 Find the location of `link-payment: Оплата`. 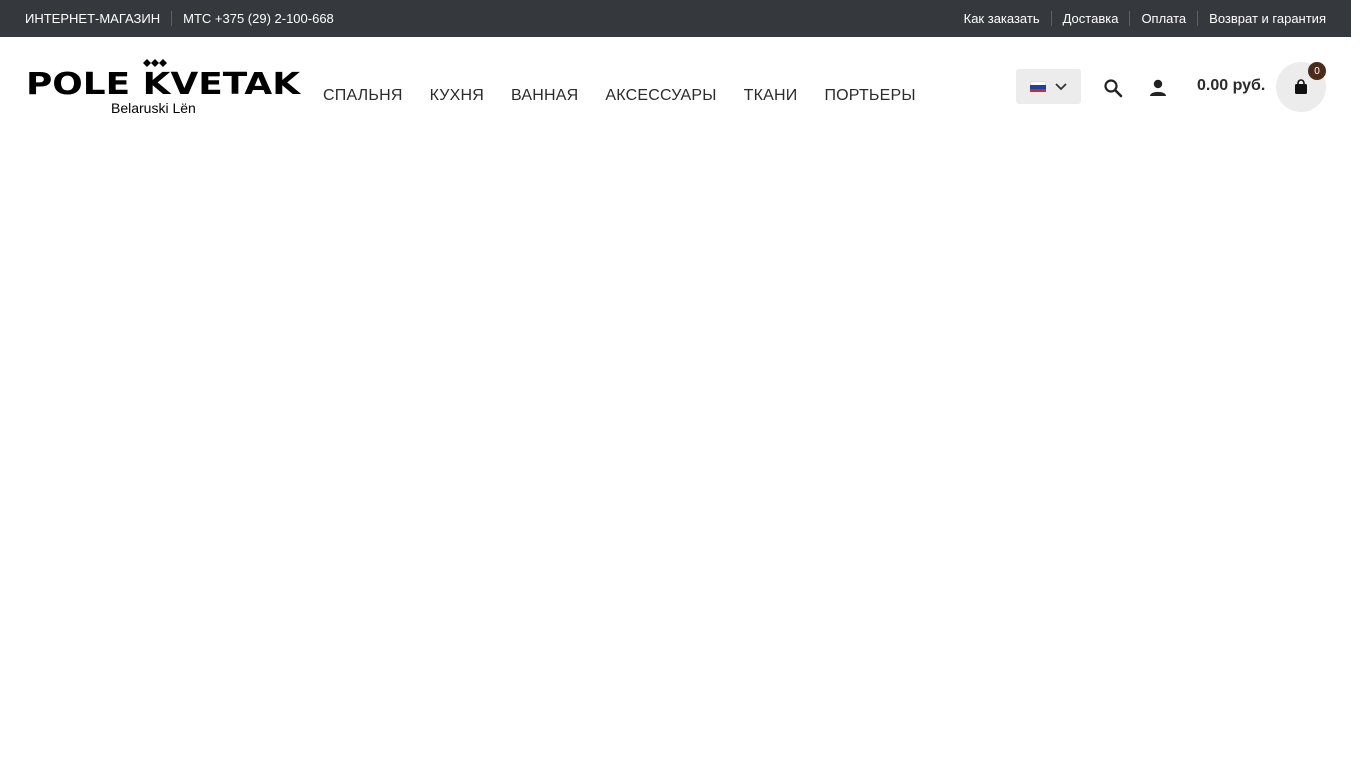

link-payment: Оплата is located at coordinates (1163, 18).